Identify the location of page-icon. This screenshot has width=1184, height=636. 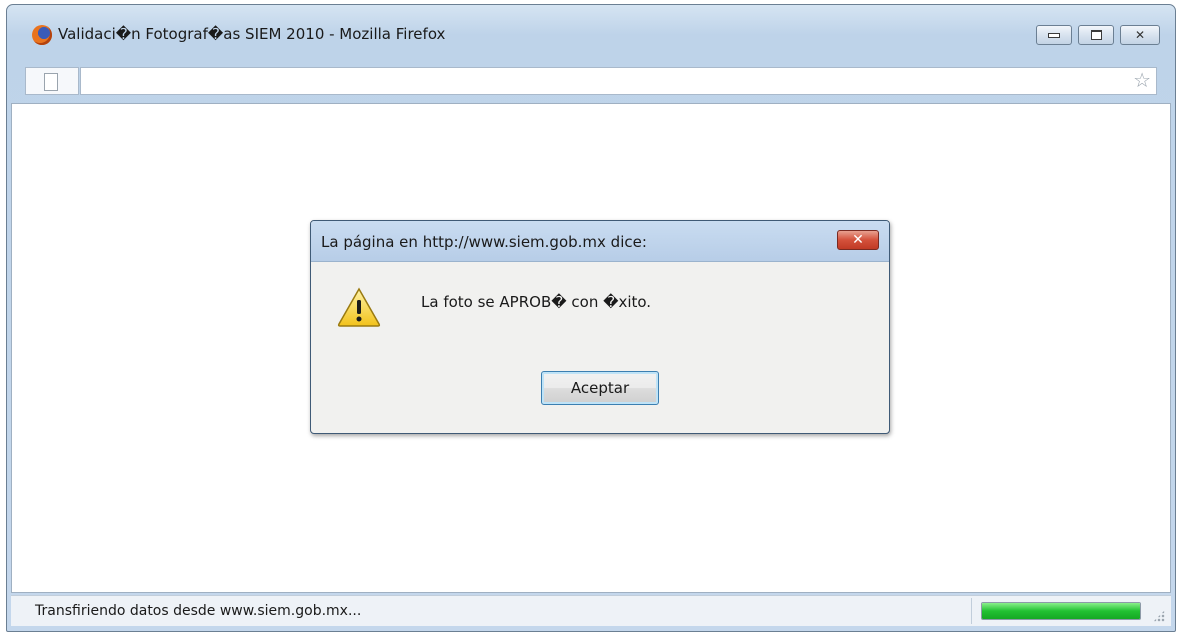
(52, 81).